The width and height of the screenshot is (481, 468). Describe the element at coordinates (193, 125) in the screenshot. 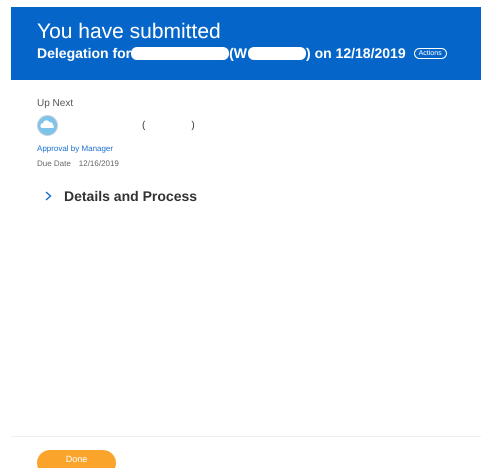

I see `name-text: )` at that location.